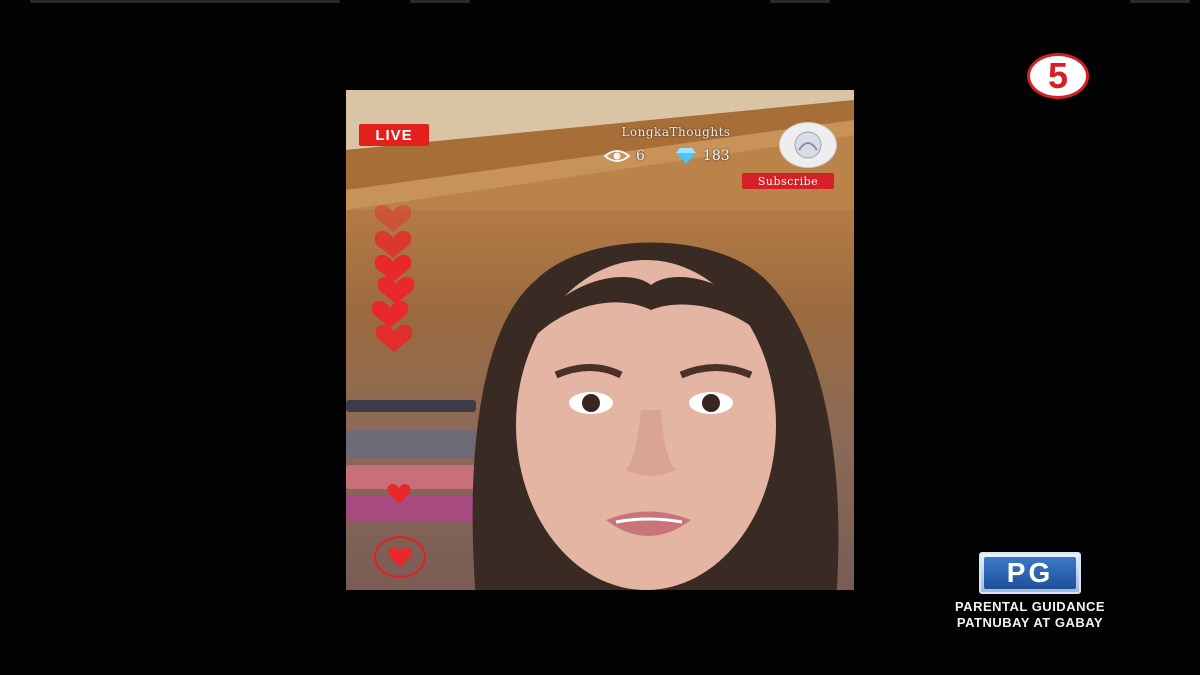  Describe the element at coordinates (600, 3) in the screenshot. I see `broadcast-top-strip` at that location.